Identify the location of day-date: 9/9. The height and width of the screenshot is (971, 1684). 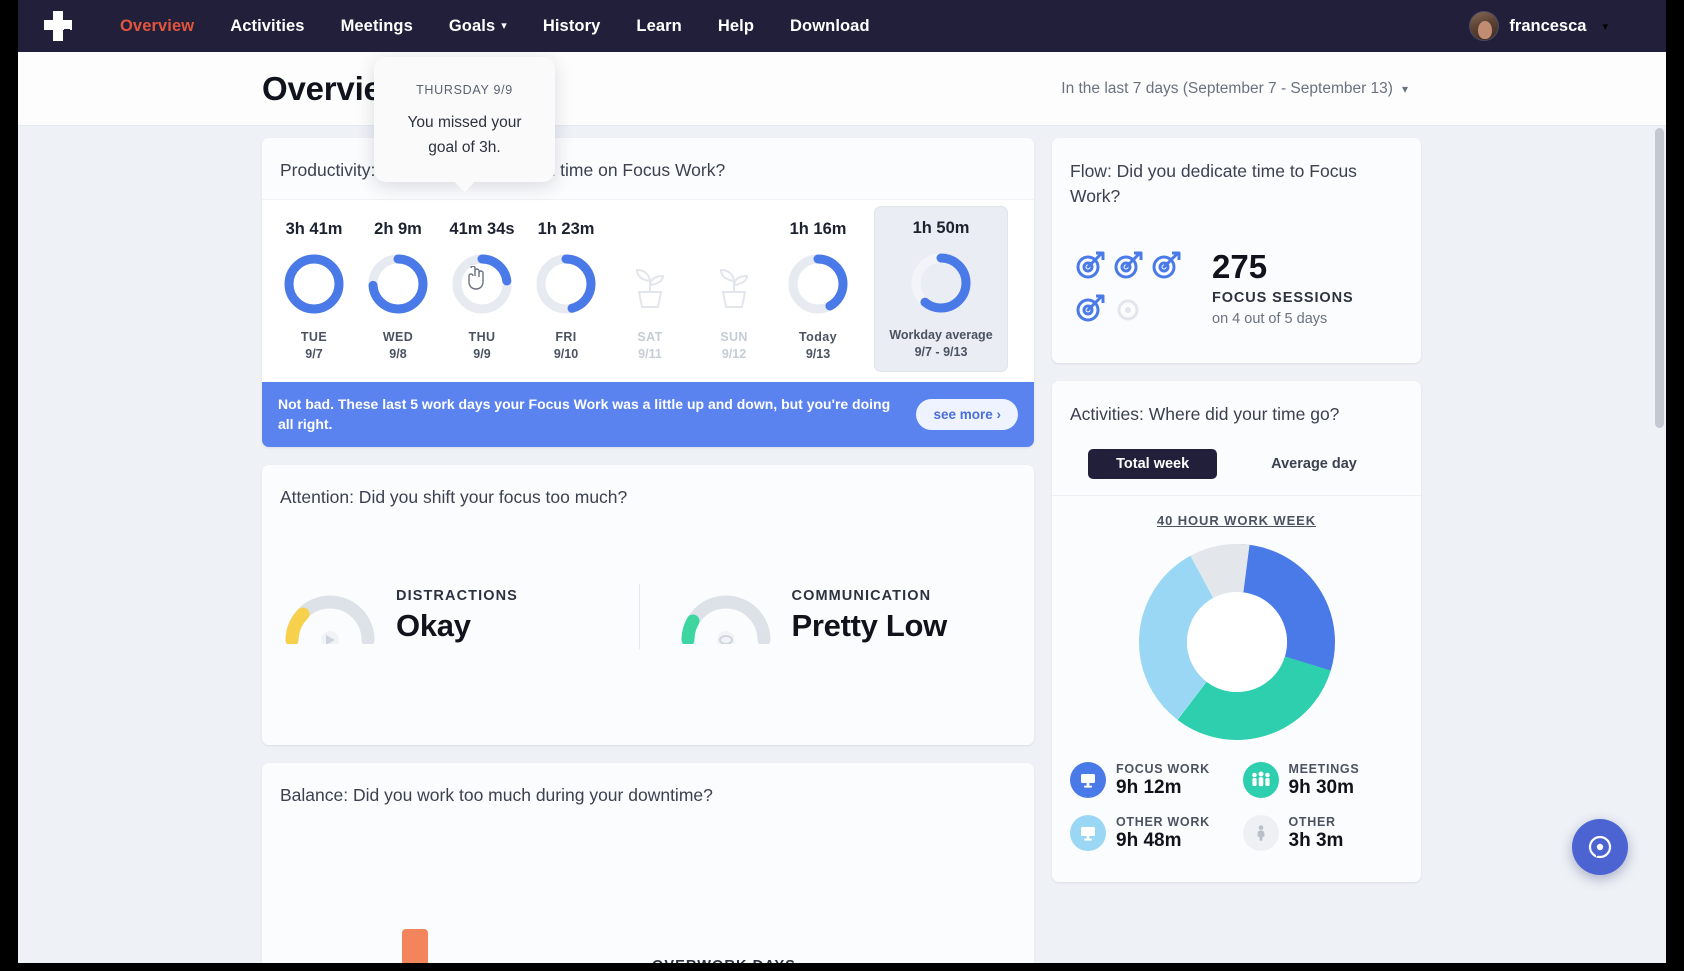
(482, 354).